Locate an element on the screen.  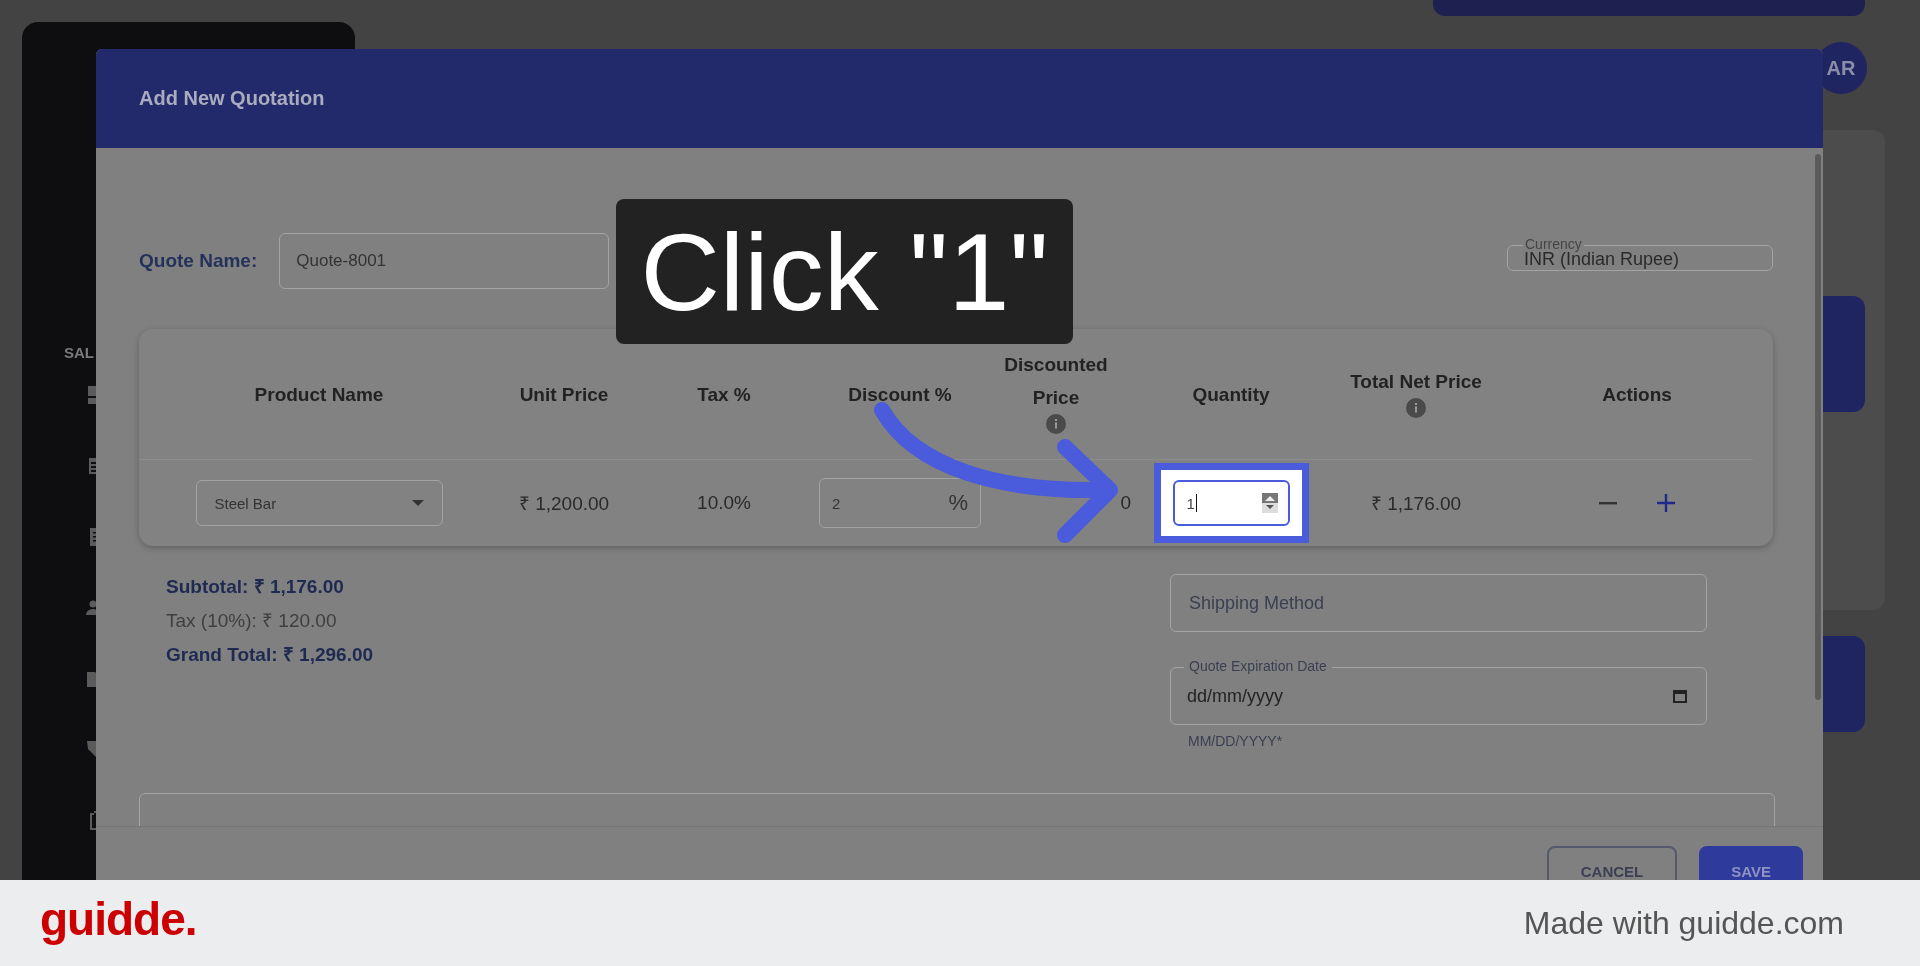
table-cell-text: ₹ 1,200.00 is located at coordinates (564, 504).